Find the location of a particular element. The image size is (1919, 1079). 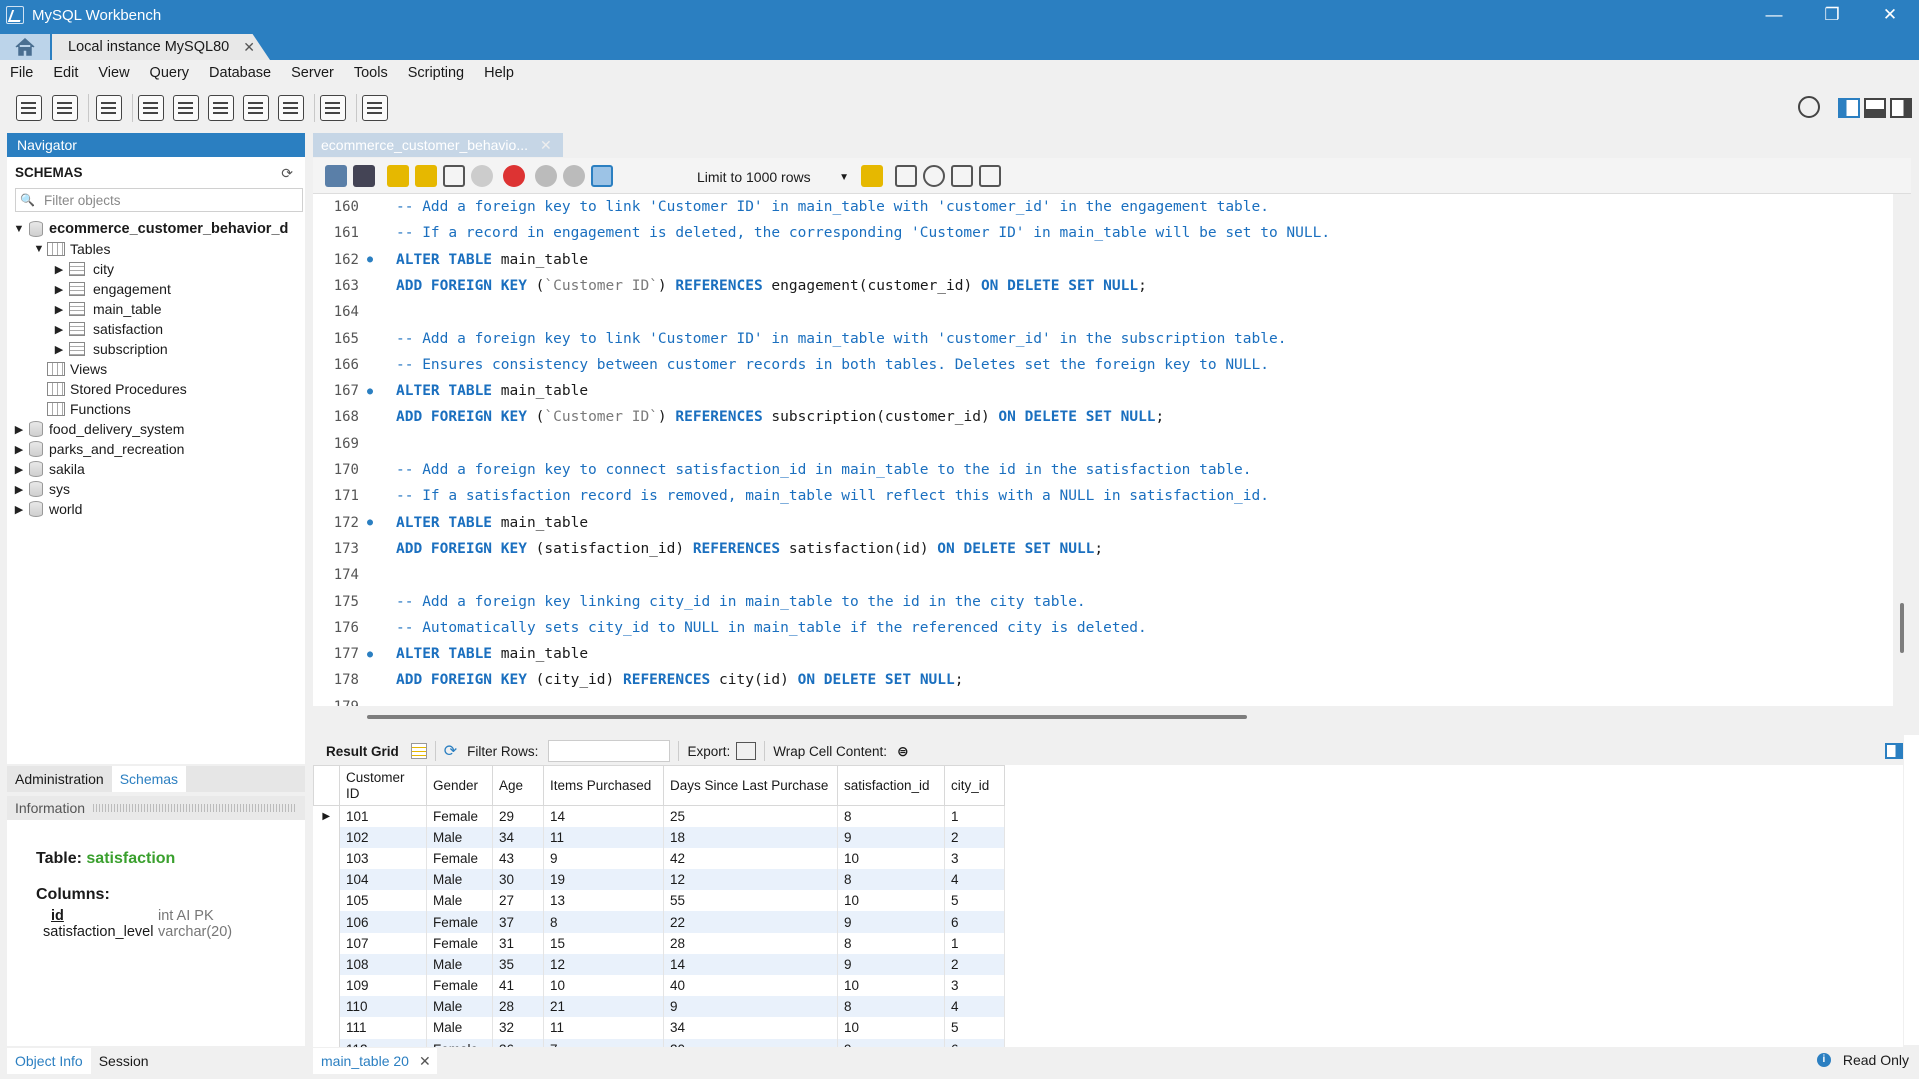

menu-tools: Tools is located at coordinates (371, 73).